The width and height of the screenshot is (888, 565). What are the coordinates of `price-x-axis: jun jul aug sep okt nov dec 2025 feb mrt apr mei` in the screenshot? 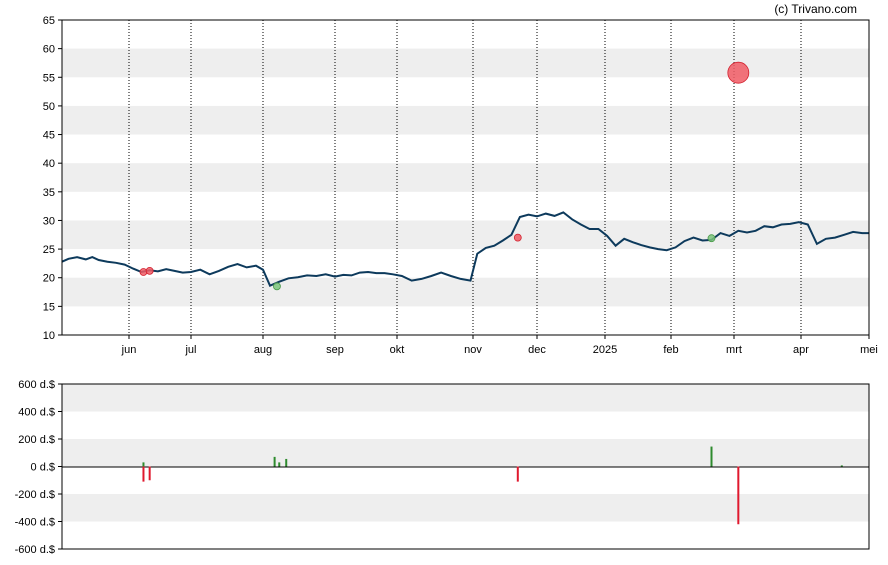 It's located at (499, 345).